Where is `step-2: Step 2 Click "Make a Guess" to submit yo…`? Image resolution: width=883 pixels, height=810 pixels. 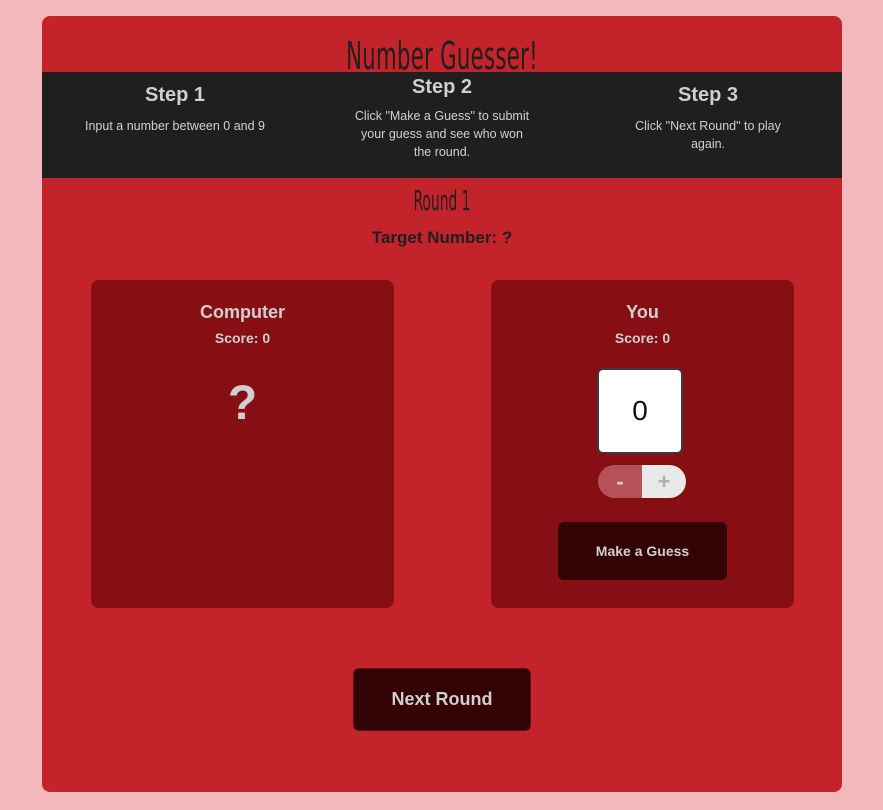 step-2: Step 2 Click "Make a Guess" to submit yo… is located at coordinates (442, 118).